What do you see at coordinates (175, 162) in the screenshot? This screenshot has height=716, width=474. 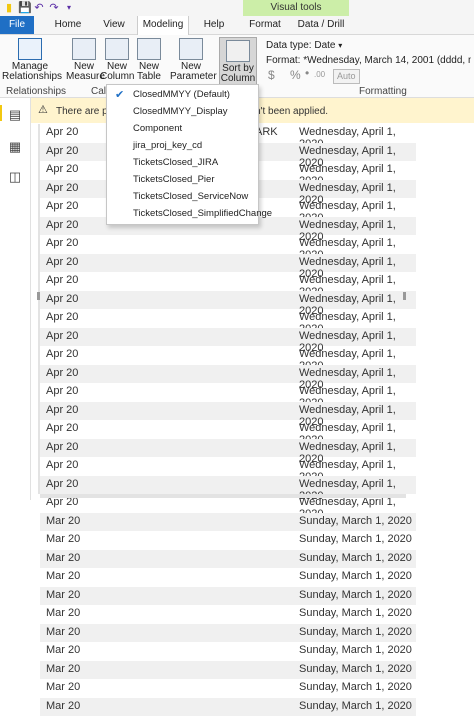 I see `sort-column-option: TicketsClosed_JIRA` at bounding box center [175, 162].